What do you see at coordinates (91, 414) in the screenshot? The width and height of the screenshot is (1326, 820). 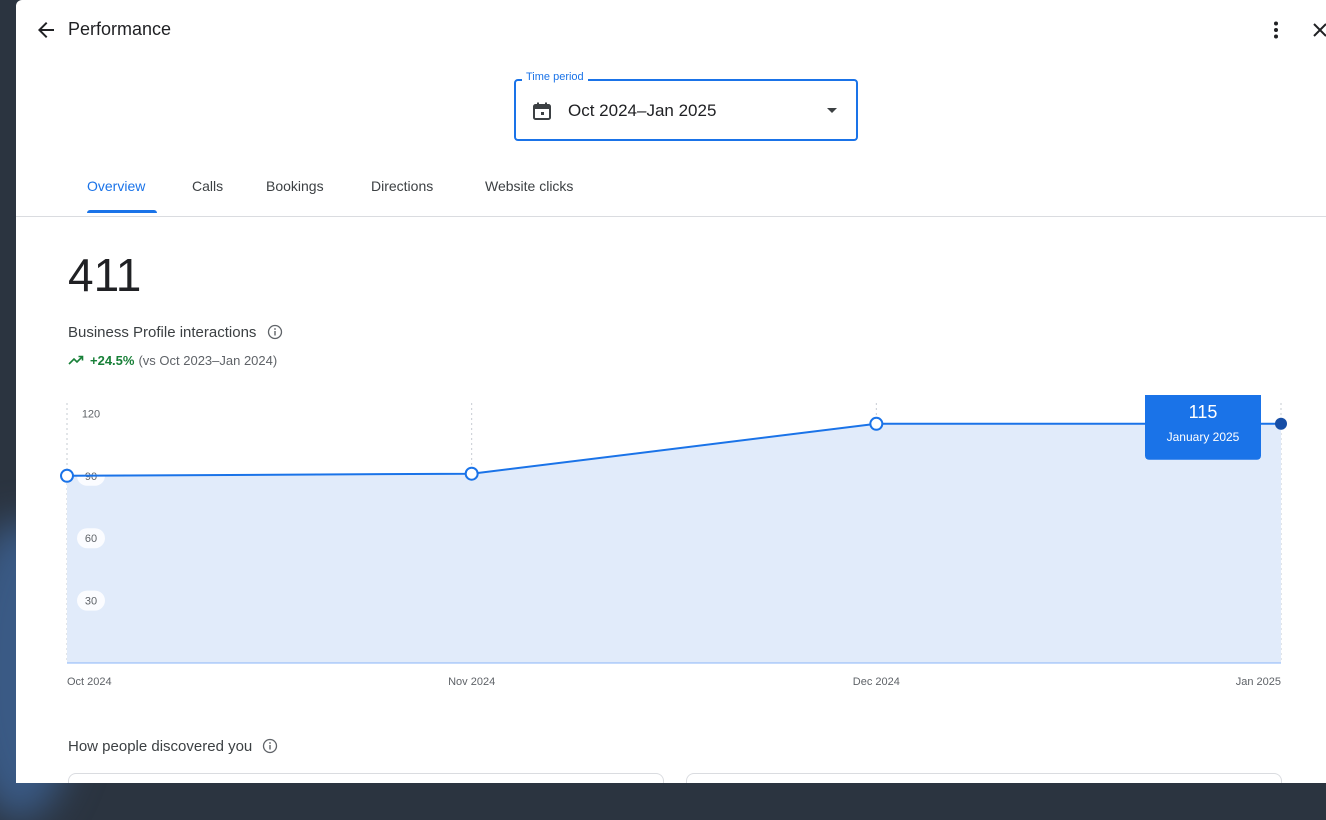 I see `y-tick-label: 120` at bounding box center [91, 414].